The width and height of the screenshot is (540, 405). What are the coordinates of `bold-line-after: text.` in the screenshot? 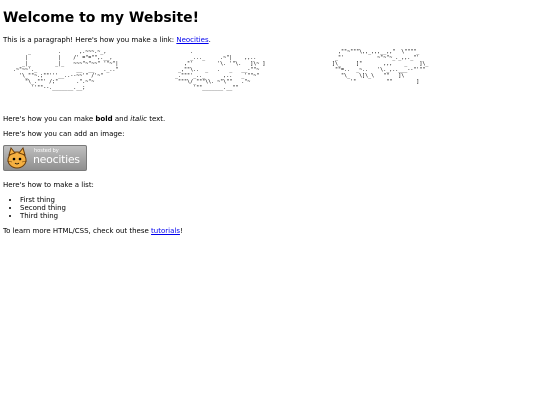 It's located at (156, 119).